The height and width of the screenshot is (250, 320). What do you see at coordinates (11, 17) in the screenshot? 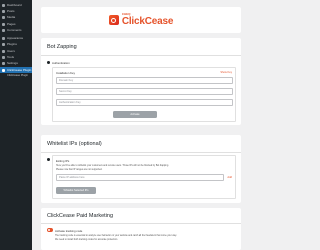
I see `sidebar-item-label: Media` at bounding box center [11, 17].